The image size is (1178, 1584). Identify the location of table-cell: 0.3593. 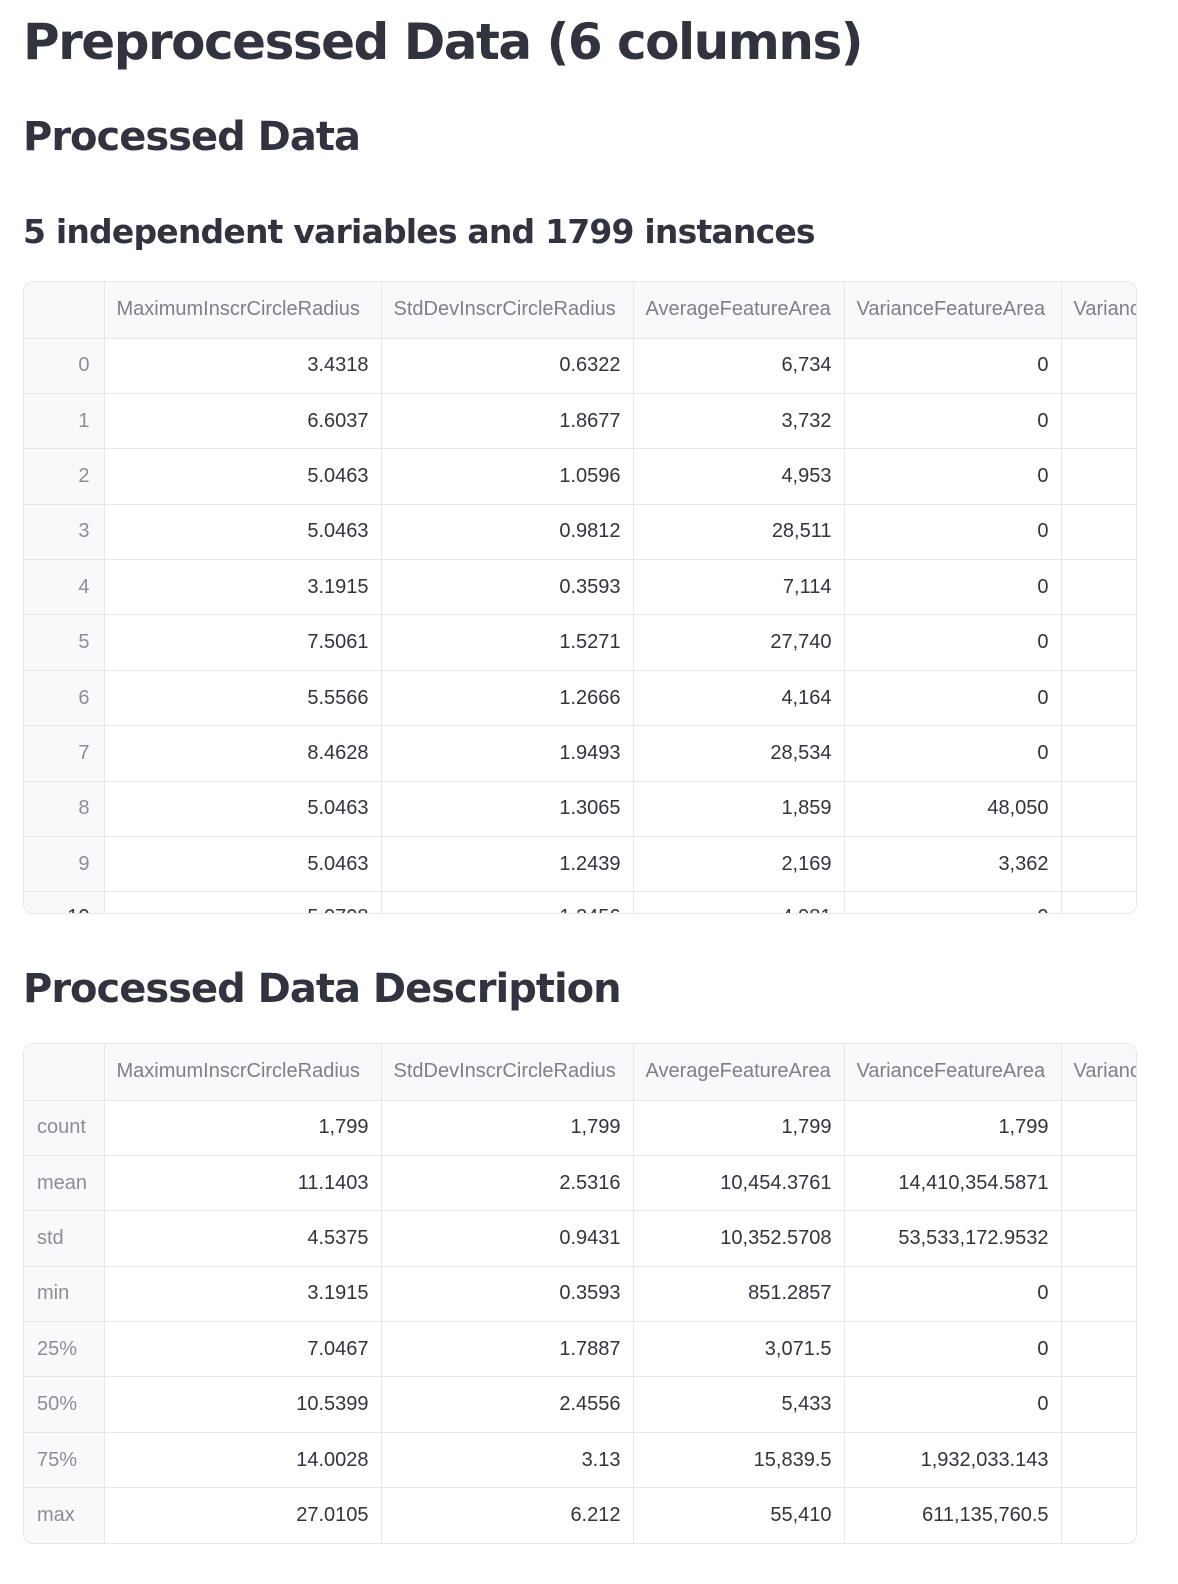
(507, 1294).